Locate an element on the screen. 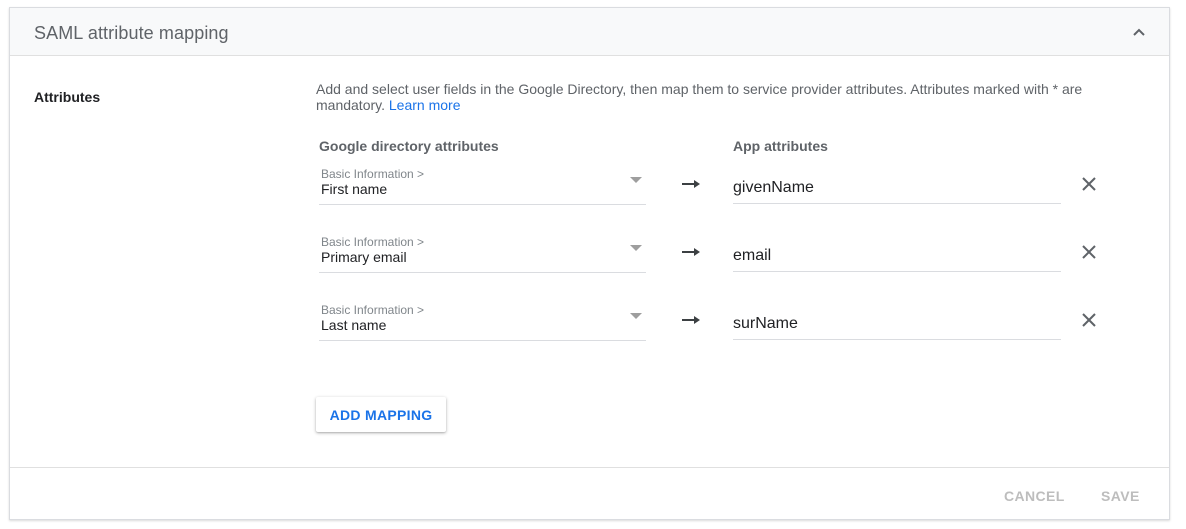 The width and height of the screenshot is (1186, 529). column-header-app: App attributes is located at coordinates (780, 146).